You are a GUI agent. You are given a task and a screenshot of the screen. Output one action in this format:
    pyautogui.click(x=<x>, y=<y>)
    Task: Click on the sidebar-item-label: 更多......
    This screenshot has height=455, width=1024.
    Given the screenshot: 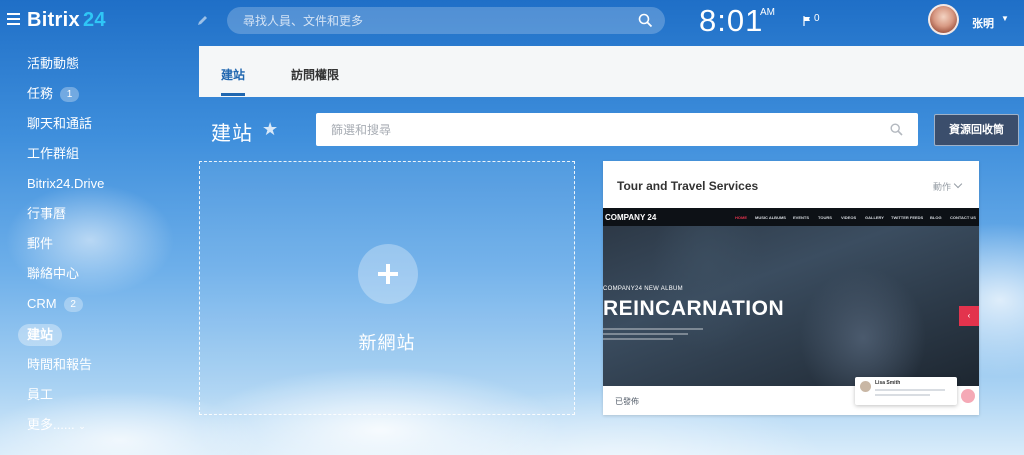 What is the action you would take?
    pyautogui.click(x=51, y=424)
    